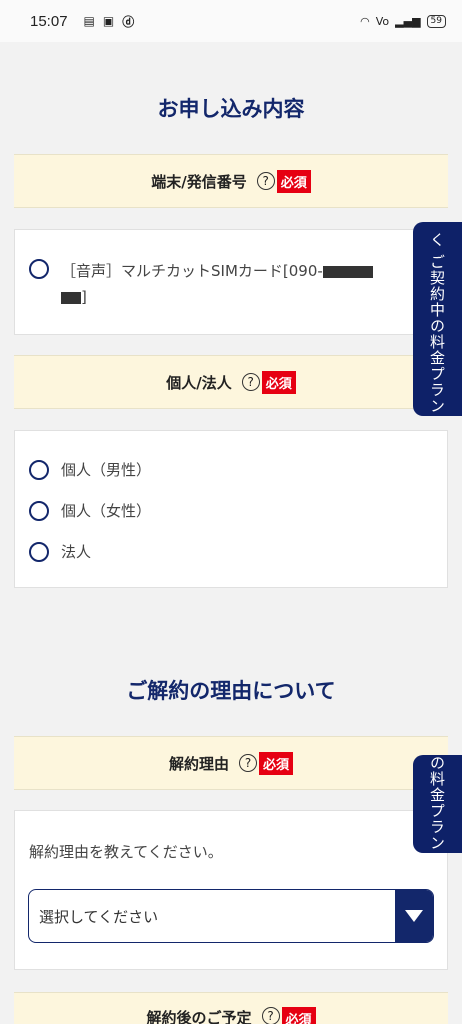 The width and height of the screenshot is (462, 1024). What do you see at coordinates (128, 21) in the screenshot?
I see `docomo-icon: ⓓ` at bounding box center [128, 21].